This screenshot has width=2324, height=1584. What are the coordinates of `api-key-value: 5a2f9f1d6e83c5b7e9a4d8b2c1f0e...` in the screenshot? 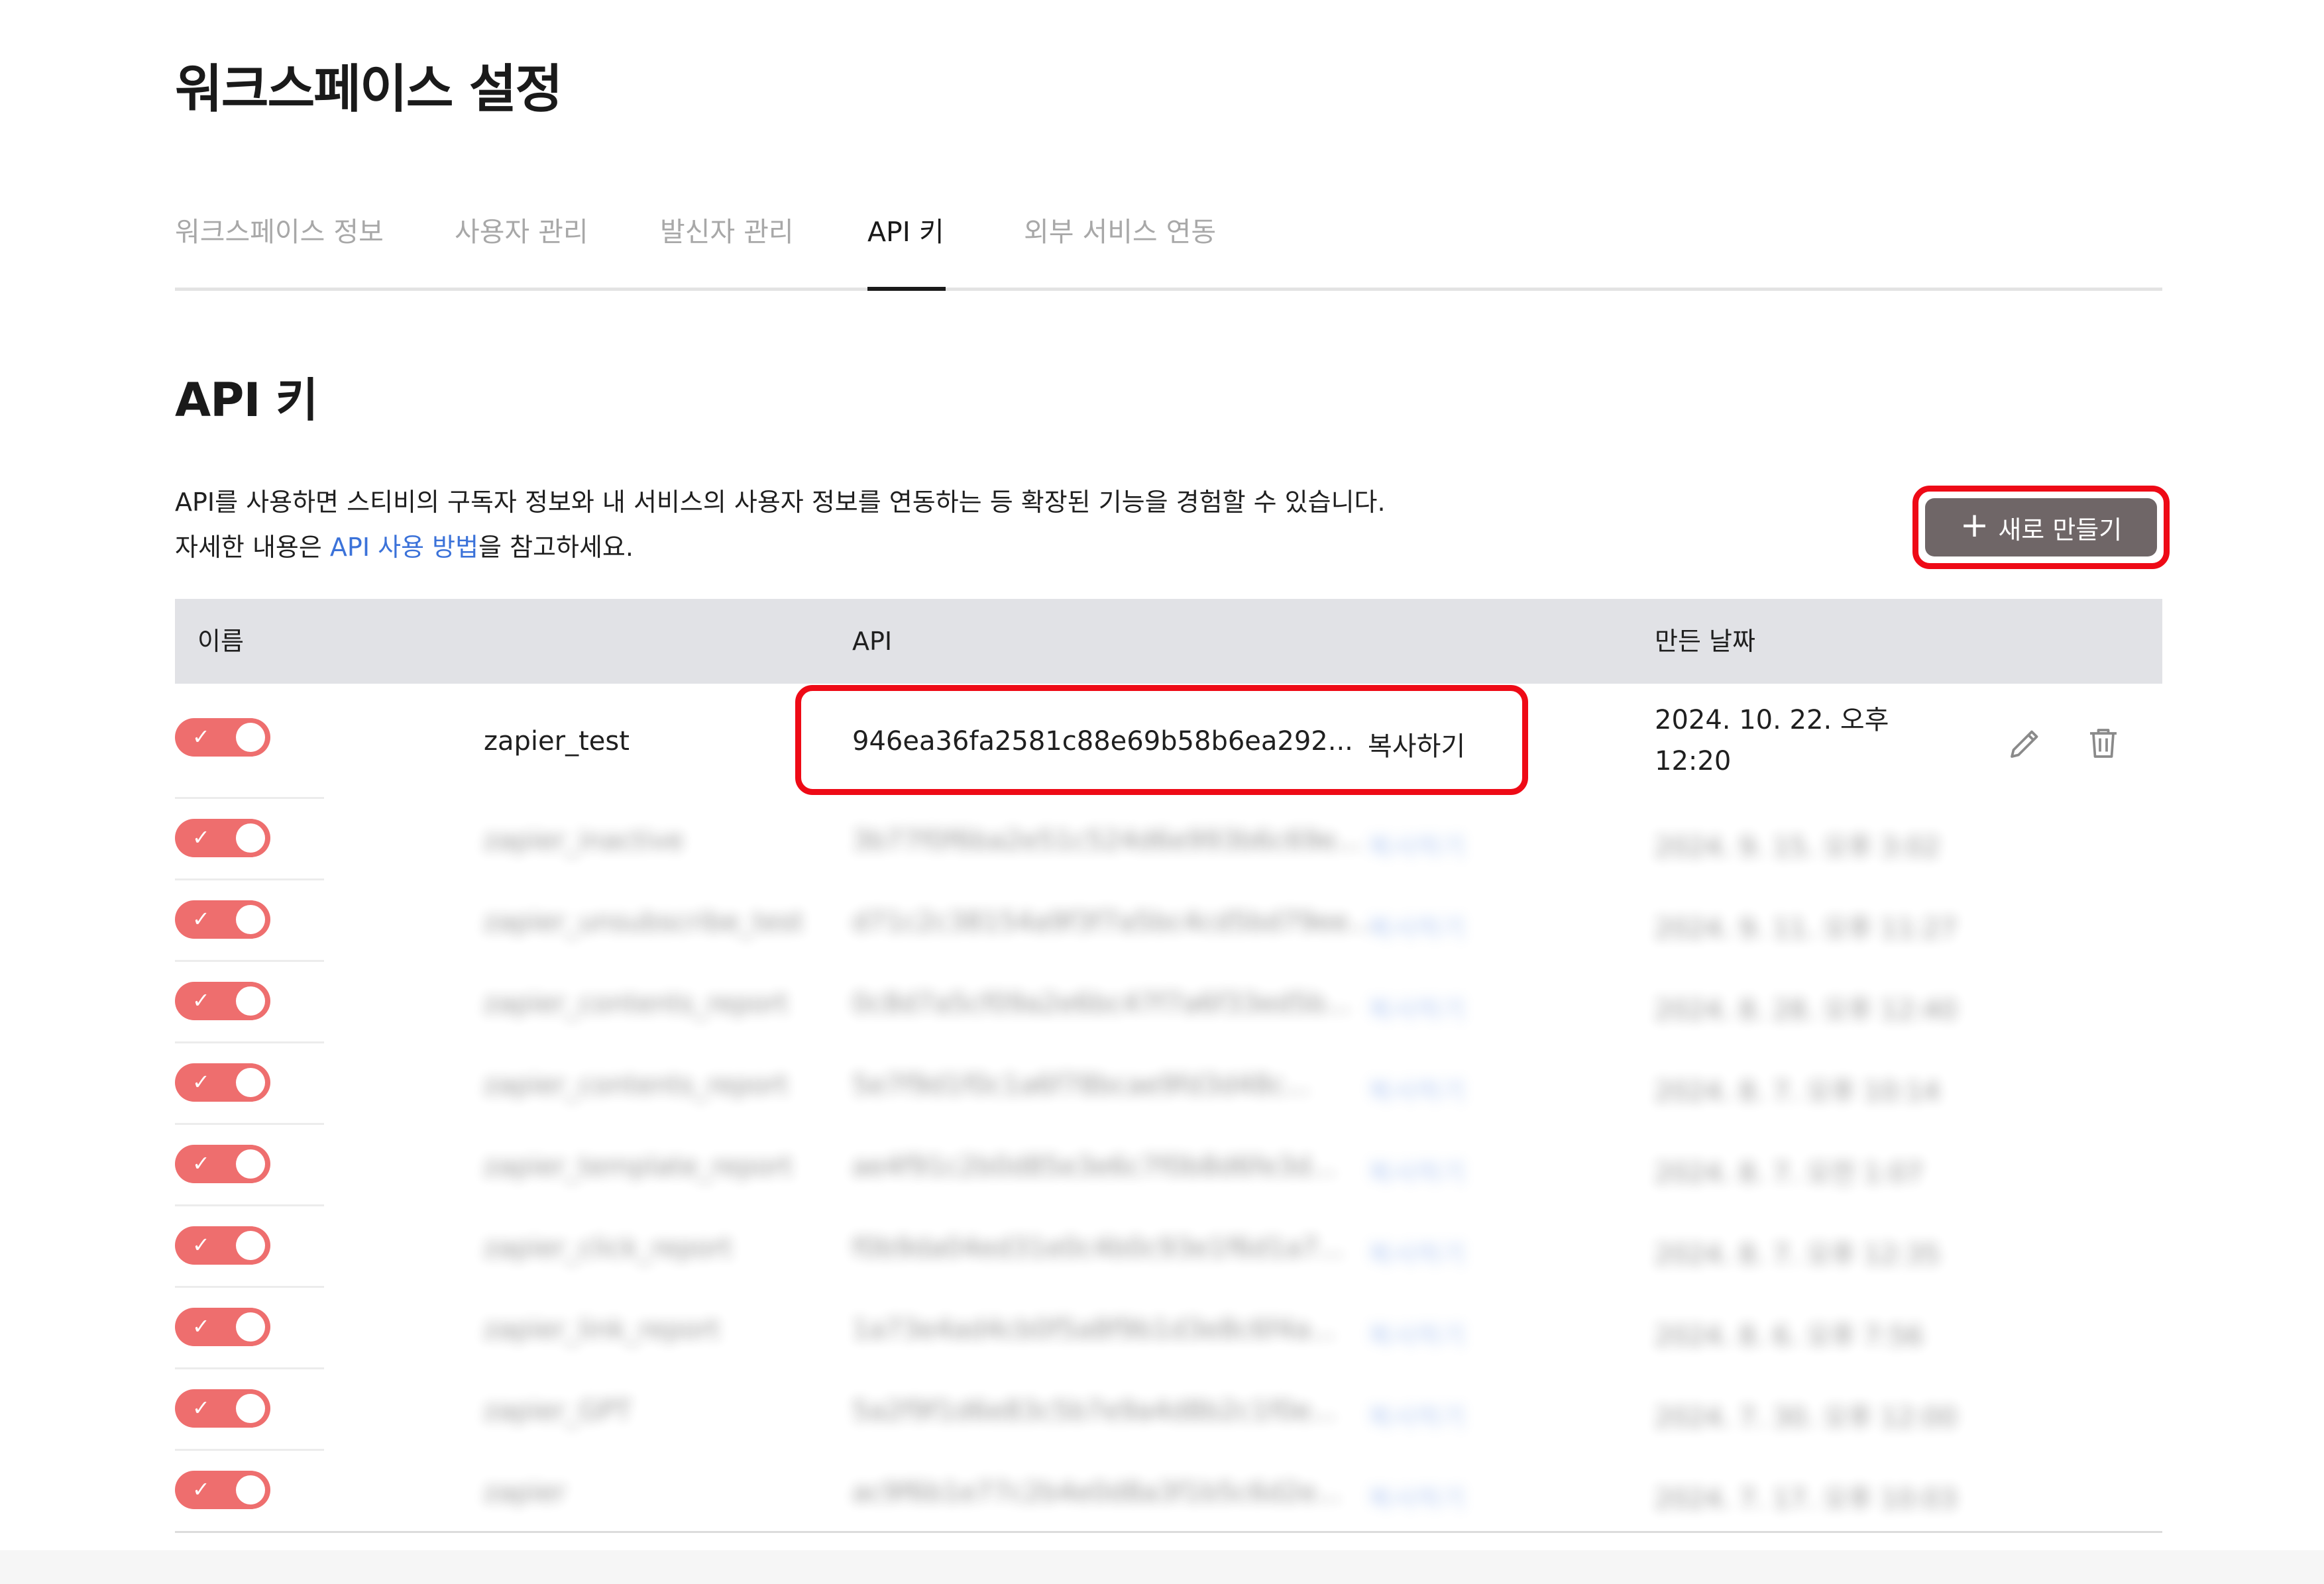 It's located at (1094, 1411).